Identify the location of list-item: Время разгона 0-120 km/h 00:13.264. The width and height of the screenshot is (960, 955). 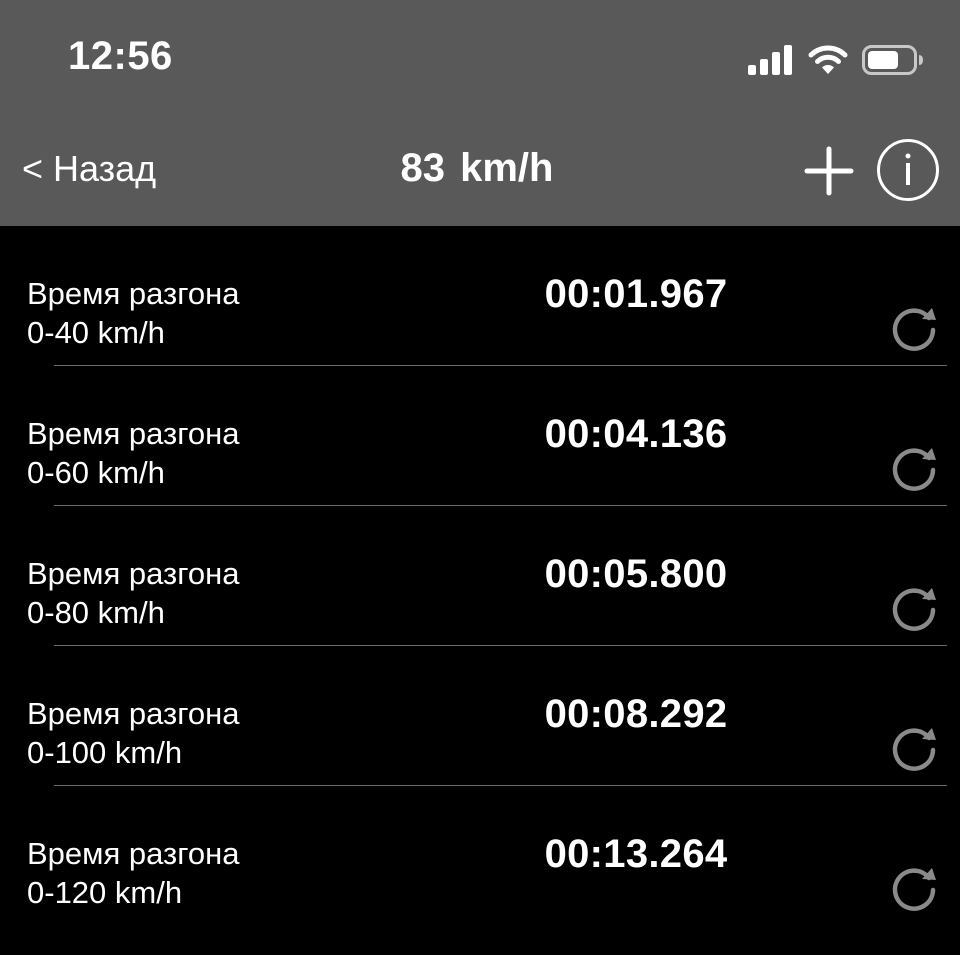
(480, 856).